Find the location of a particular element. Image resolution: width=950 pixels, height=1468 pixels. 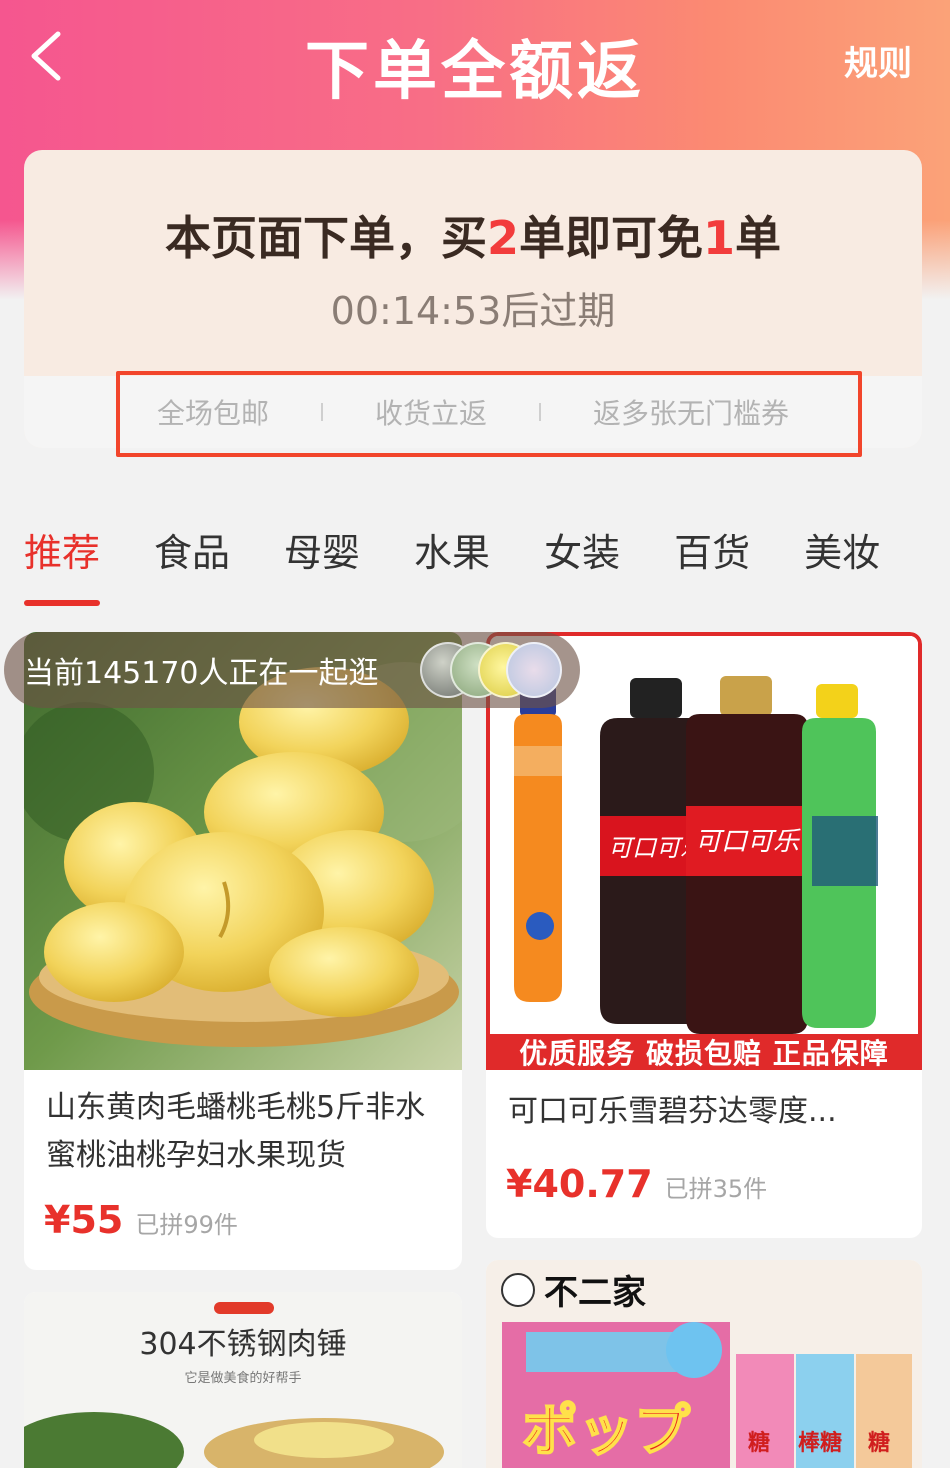

price-row: ¥40.77 已拼35件 is located at coordinates (636, 1184).